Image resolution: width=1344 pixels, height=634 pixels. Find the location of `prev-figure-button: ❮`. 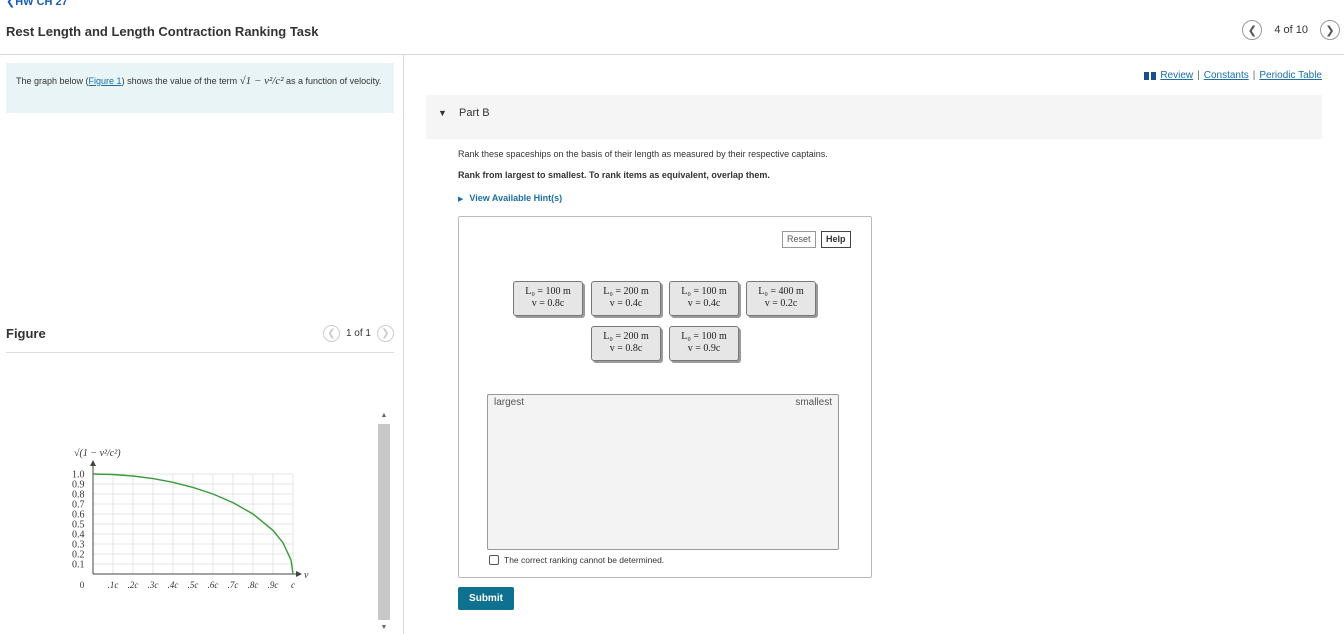

prev-figure-button: ❮ is located at coordinates (331, 333).